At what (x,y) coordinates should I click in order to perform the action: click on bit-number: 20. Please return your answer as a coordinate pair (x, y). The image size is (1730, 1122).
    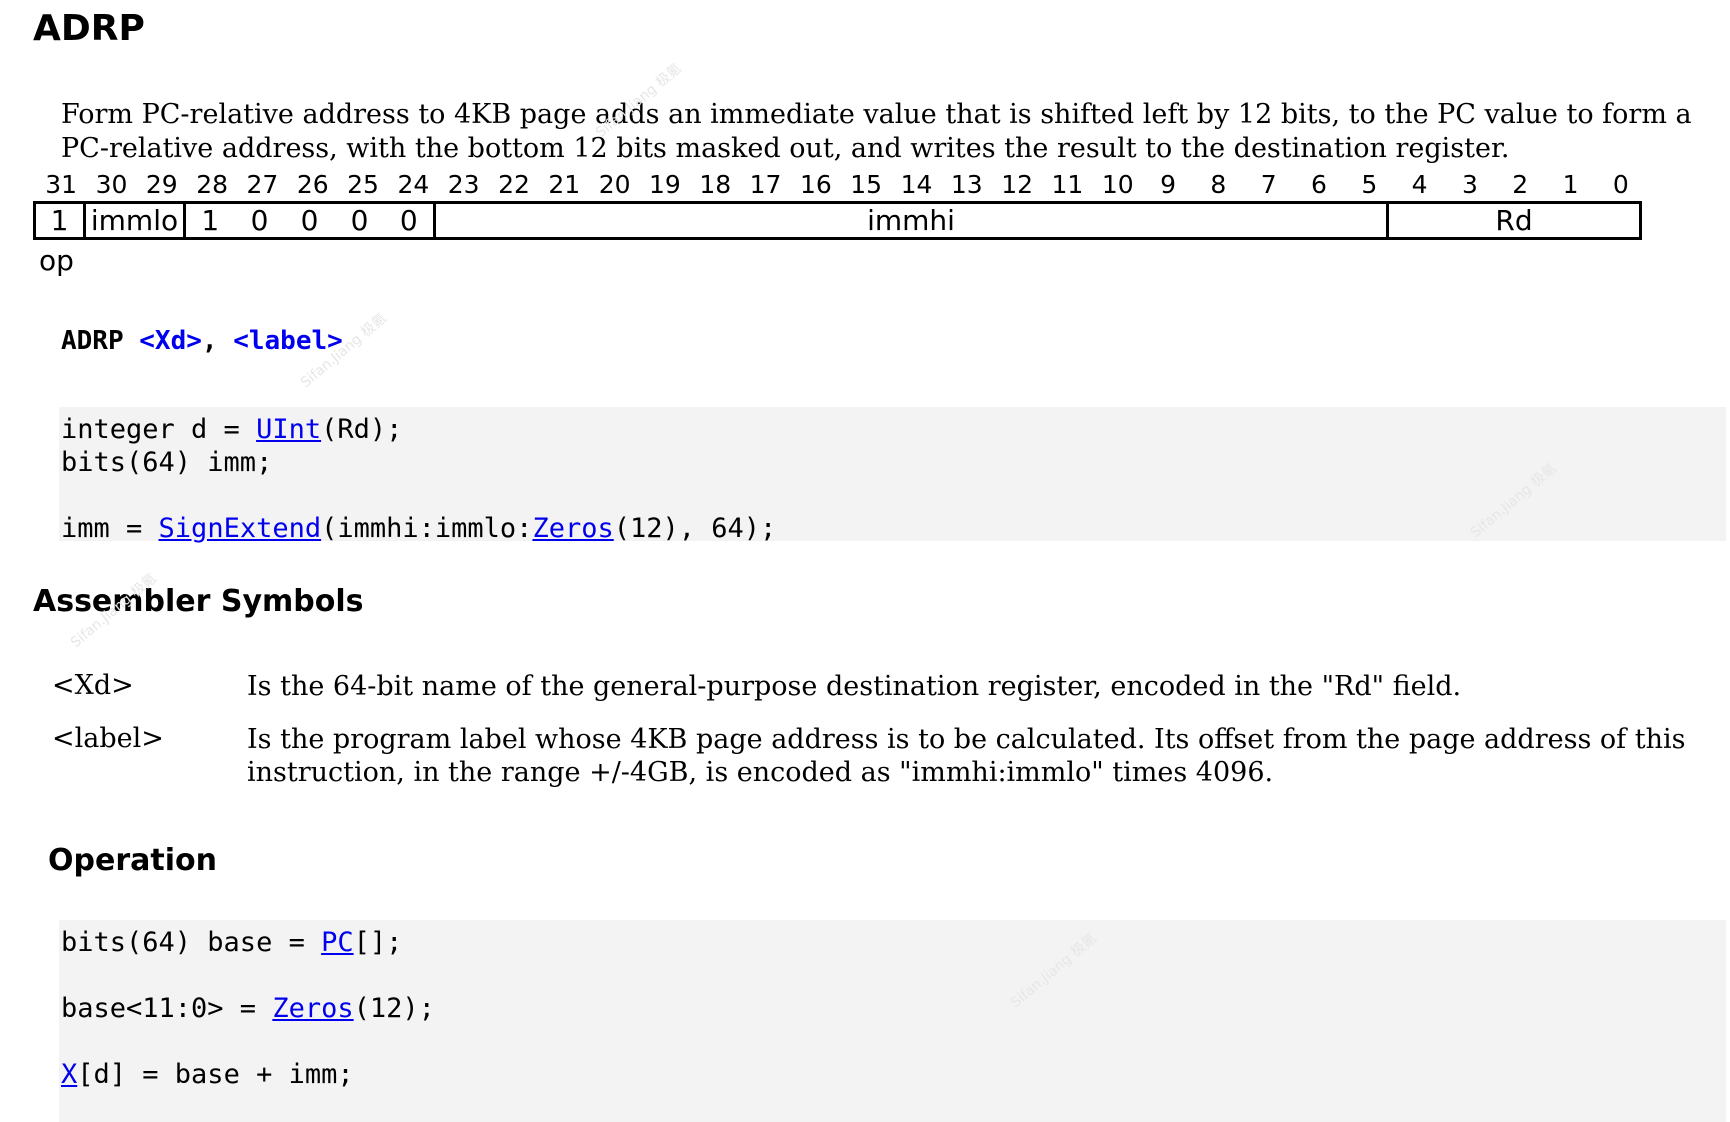
    Looking at the image, I should click on (614, 184).